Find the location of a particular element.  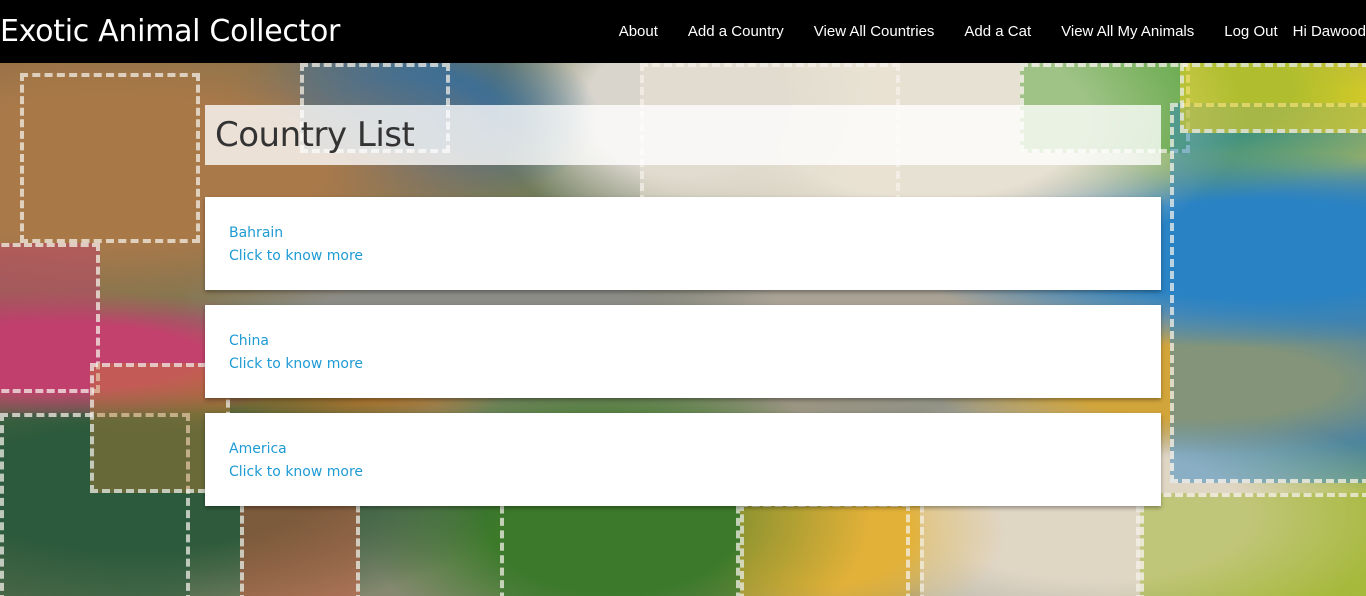

page-title: Country List is located at coordinates (315, 135).